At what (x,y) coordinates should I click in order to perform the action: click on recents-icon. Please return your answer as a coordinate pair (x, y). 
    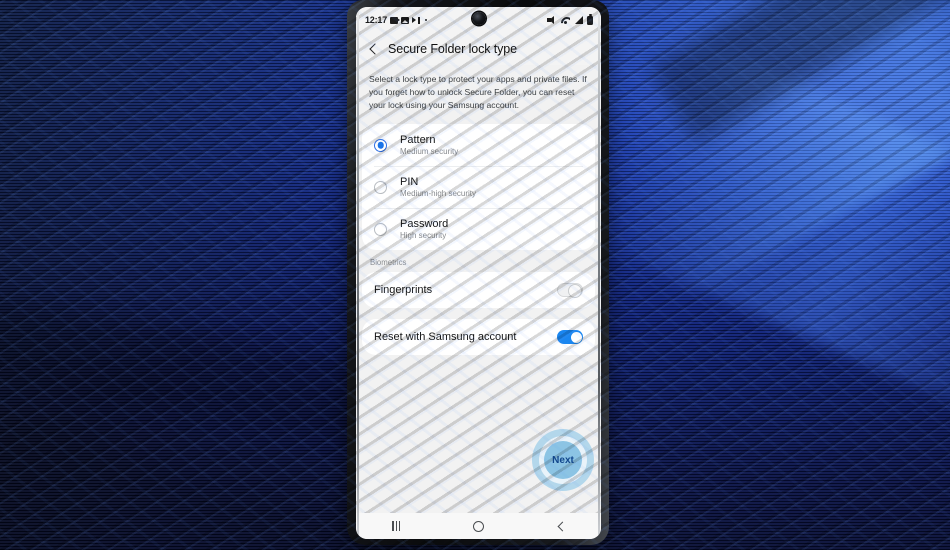
    Looking at the image, I should click on (396, 526).